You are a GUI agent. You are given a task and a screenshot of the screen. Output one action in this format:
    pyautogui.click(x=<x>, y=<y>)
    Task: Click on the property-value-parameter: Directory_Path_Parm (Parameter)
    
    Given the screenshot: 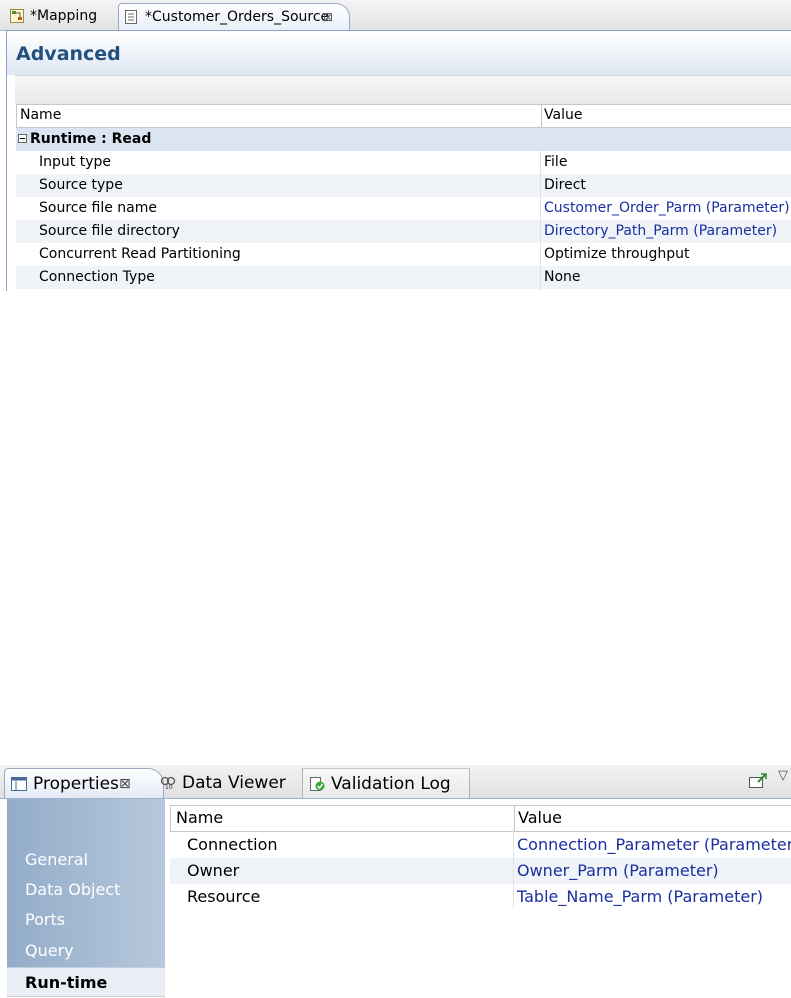 What is the action you would take?
    pyautogui.click(x=660, y=231)
    